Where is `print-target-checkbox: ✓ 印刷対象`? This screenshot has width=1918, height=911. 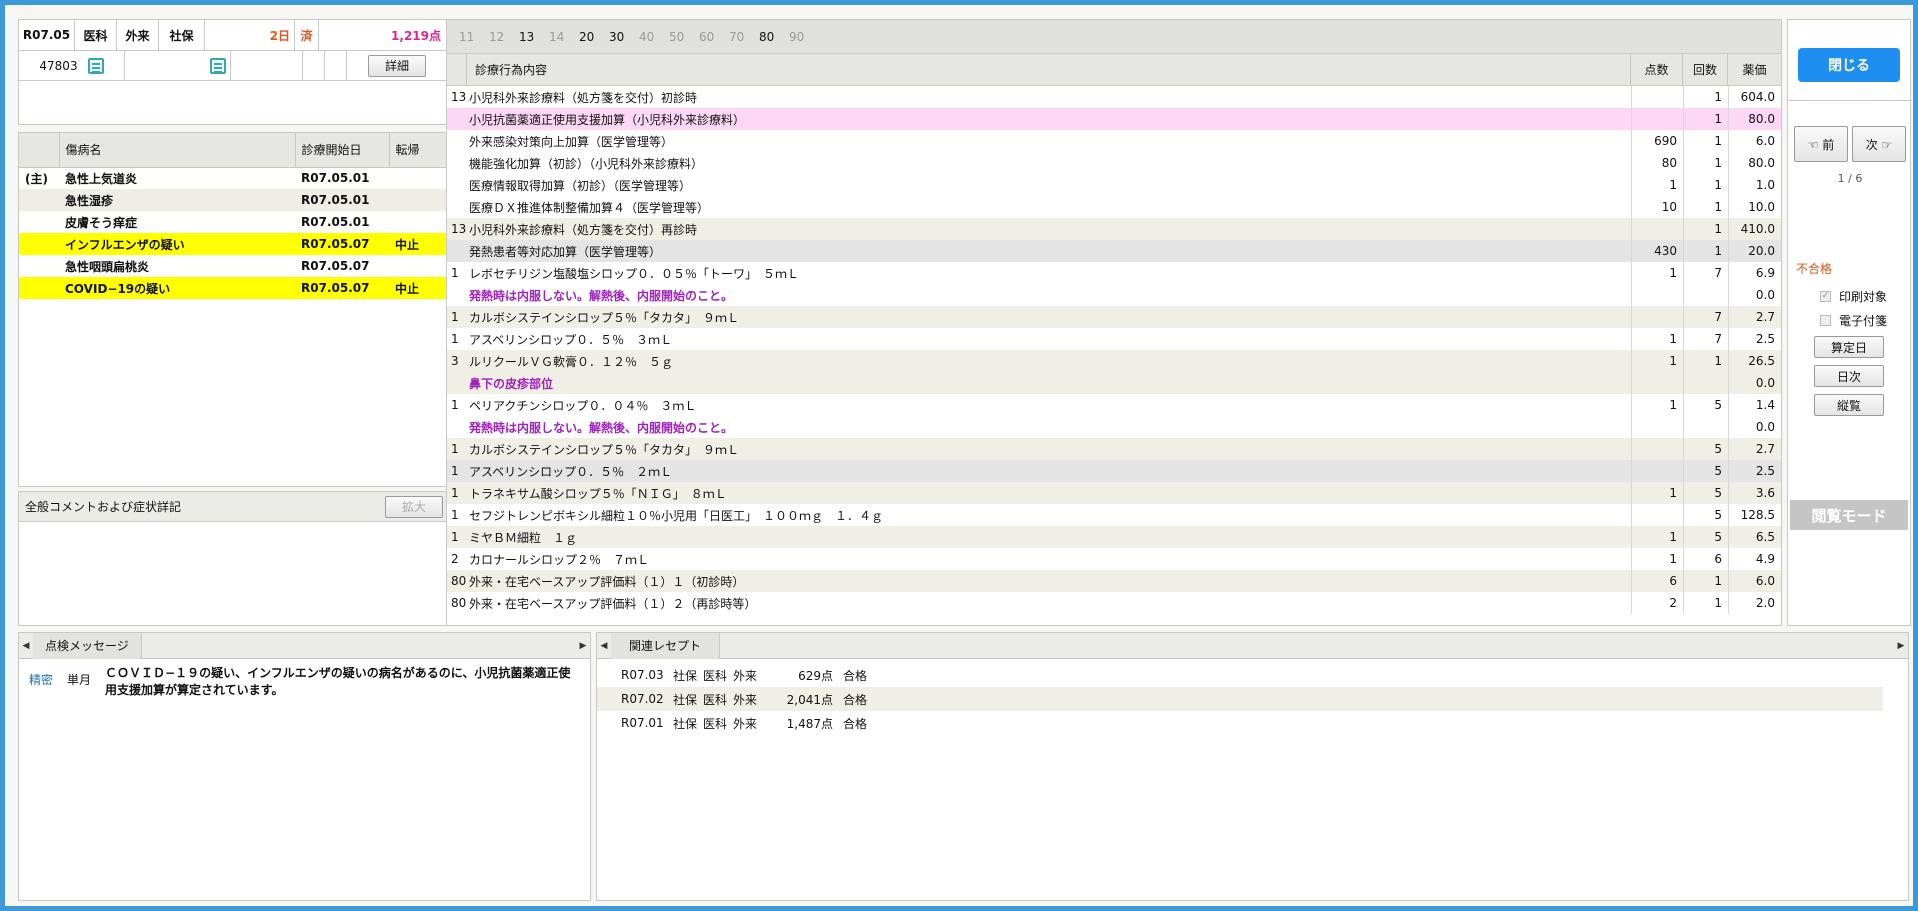
print-target-checkbox: ✓ 印刷対象 is located at coordinates (1853, 296).